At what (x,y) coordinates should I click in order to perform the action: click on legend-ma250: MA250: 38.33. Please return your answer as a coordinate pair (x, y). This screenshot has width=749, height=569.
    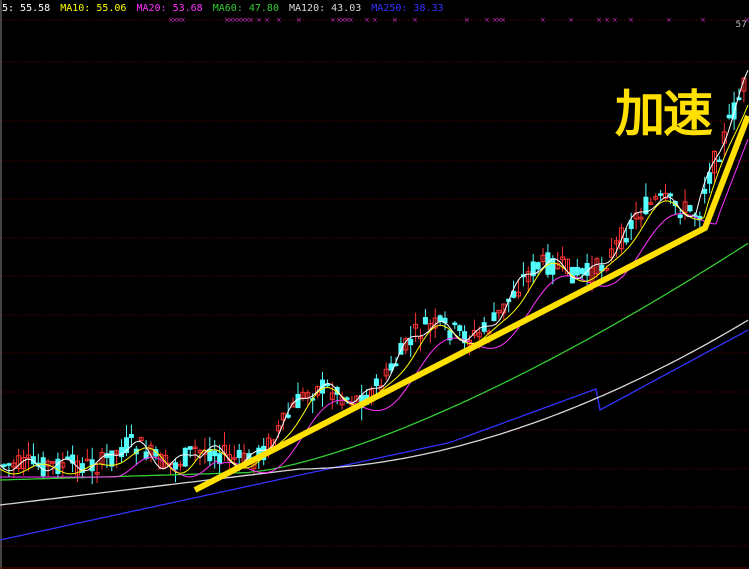
    Looking at the image, I should click on (407, 8).